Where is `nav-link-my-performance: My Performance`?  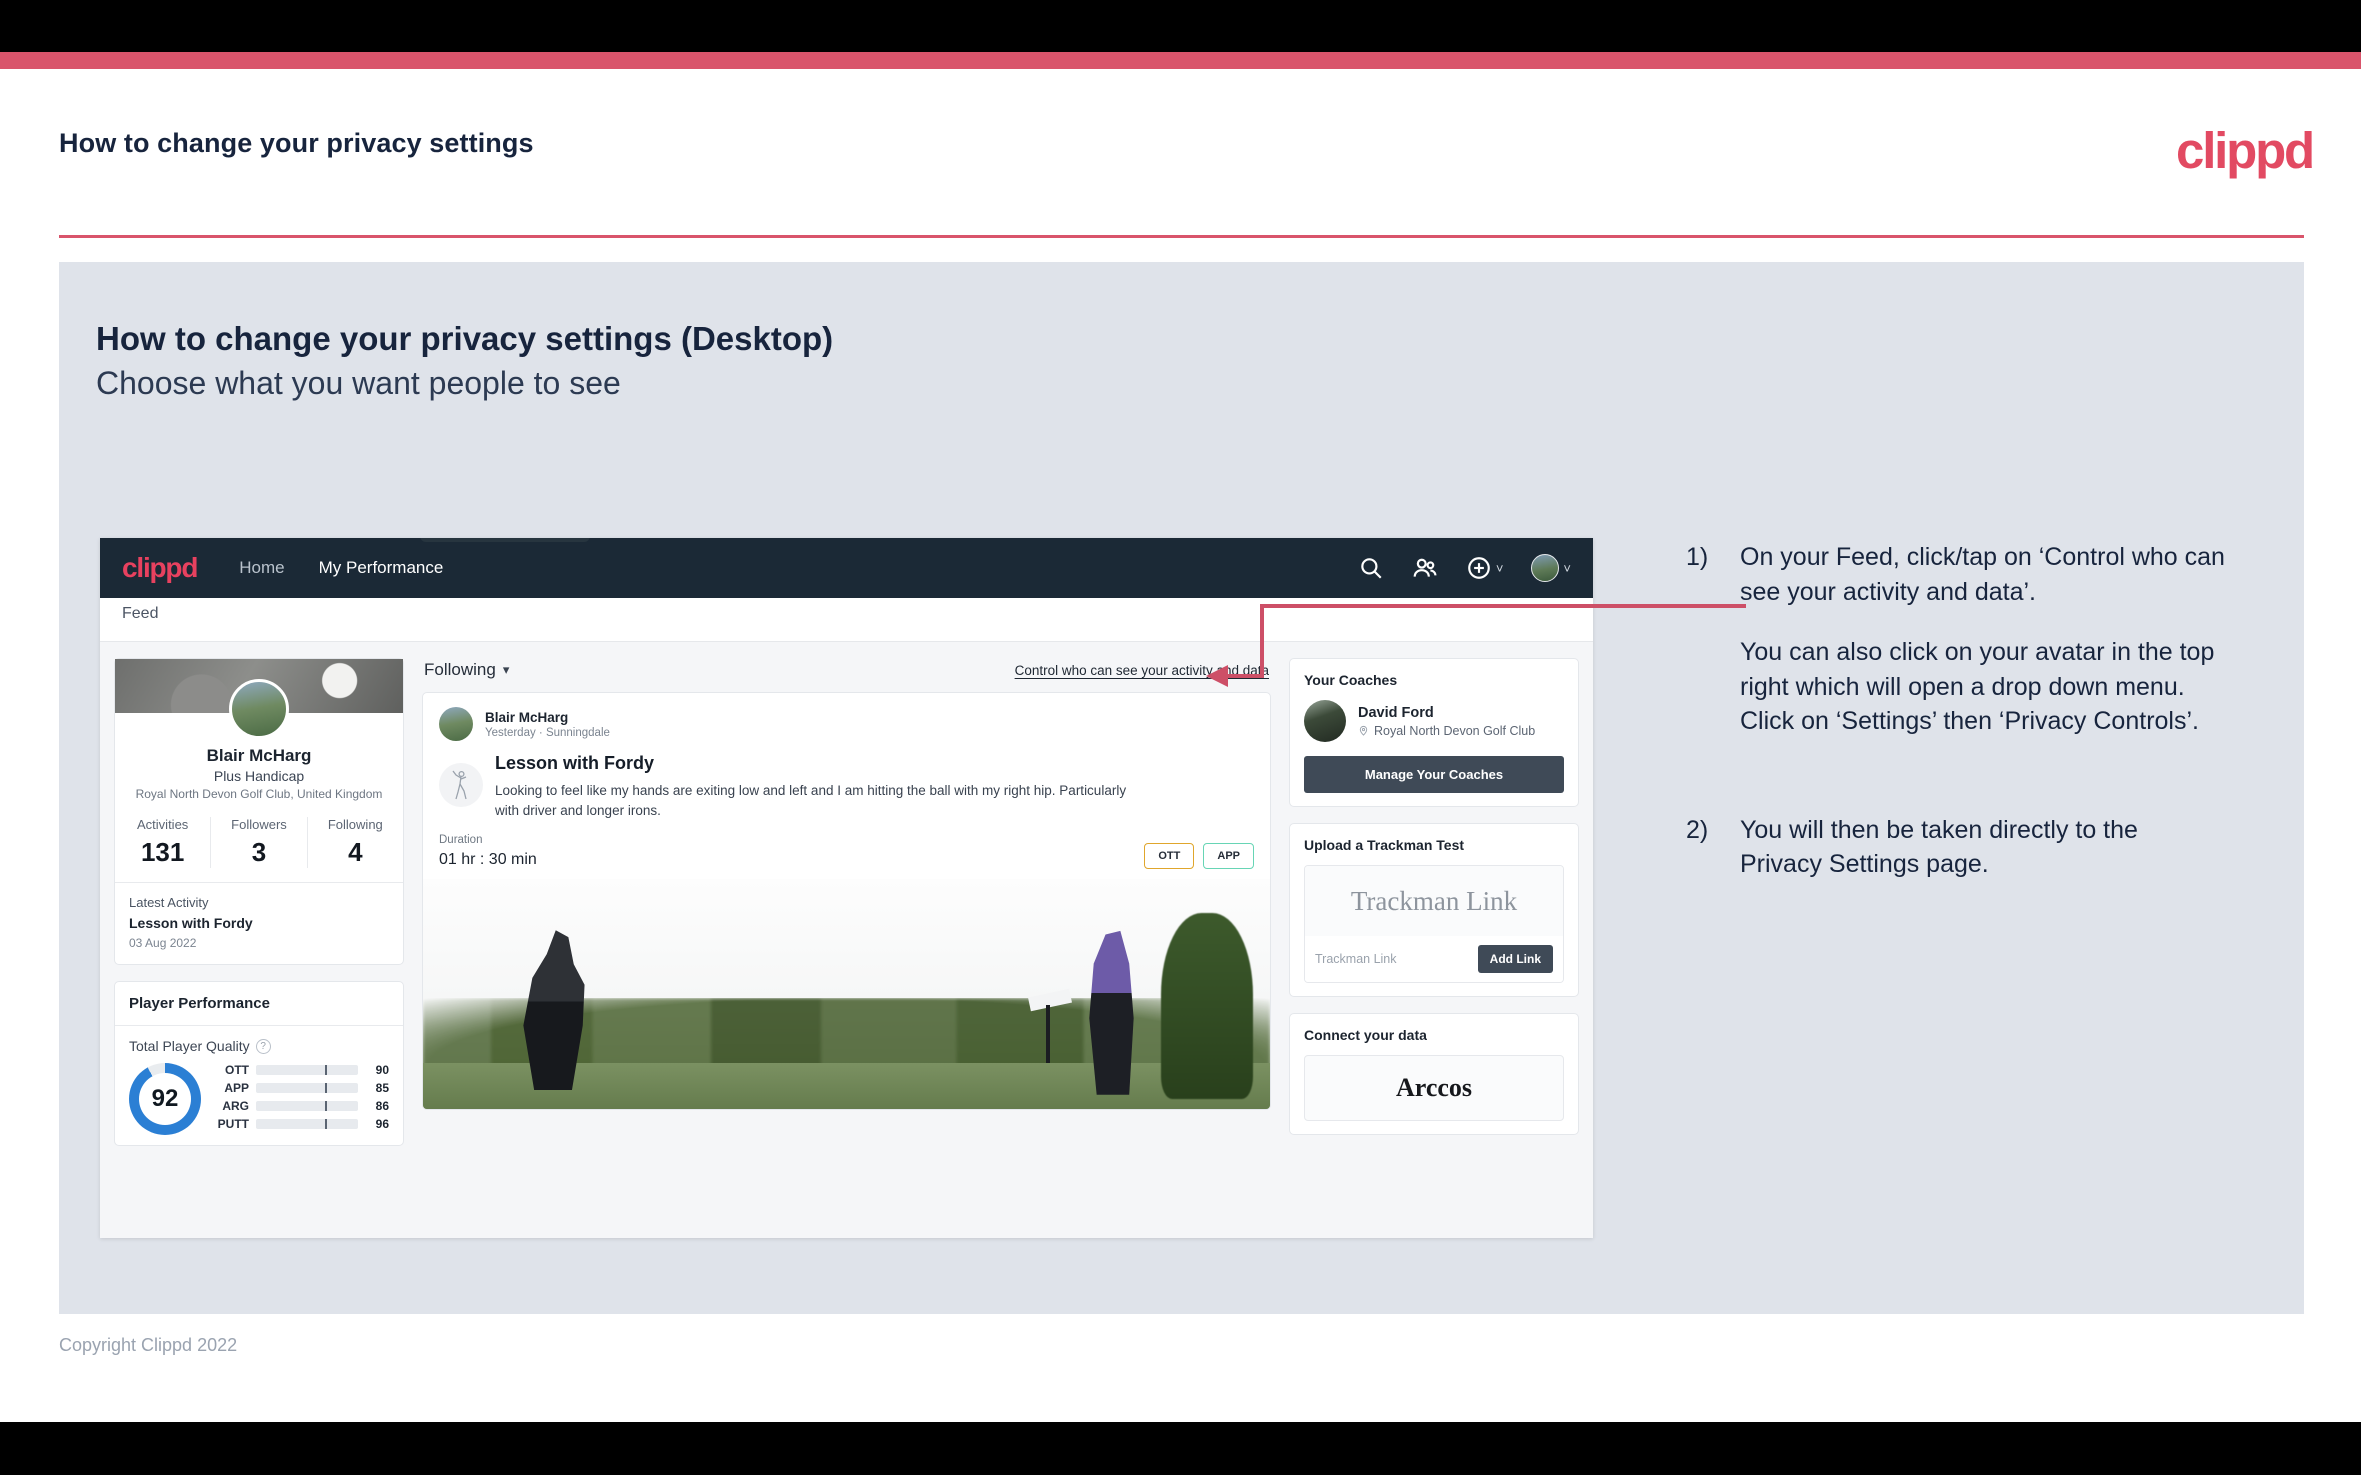 nav-link-my-performance: My Performance is located at coordinates (381, 568).